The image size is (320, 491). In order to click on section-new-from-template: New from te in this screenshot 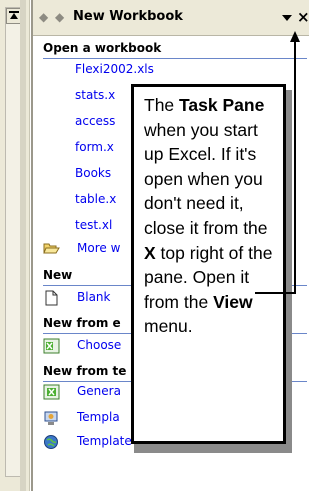, I will do `click(85, 371)`.